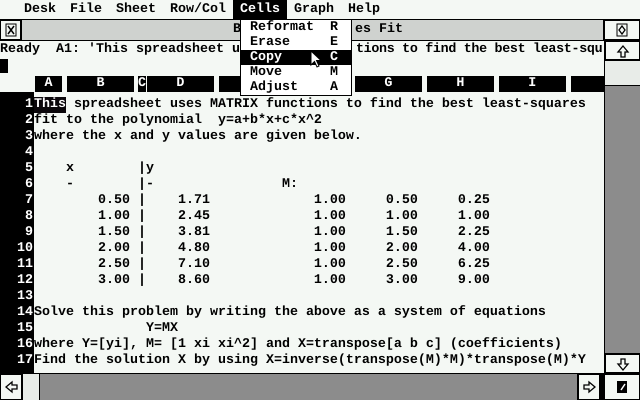 This screenshot has height=400, width=640. Describe the element at coordinates (293, 233) in the screenshot. I see `table-cell-text: 1.50 | 3.81 1.00 1.50 2.25` at that location.